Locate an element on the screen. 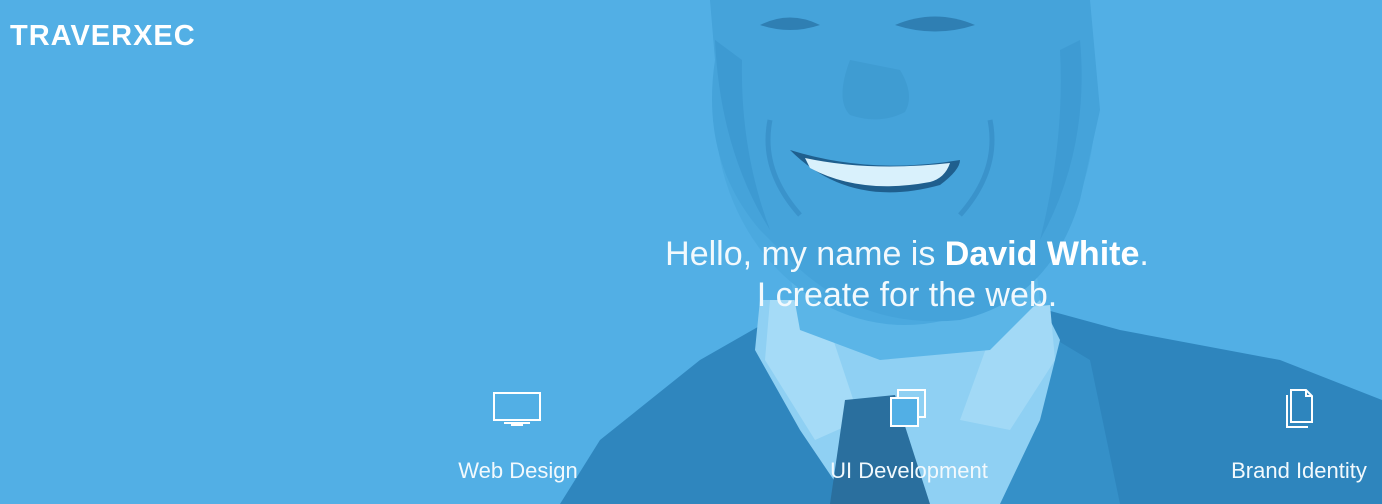 This screenshot has width=1382, height=504. greeting-text: Hello, my name is is located at coordinates (805, 254).